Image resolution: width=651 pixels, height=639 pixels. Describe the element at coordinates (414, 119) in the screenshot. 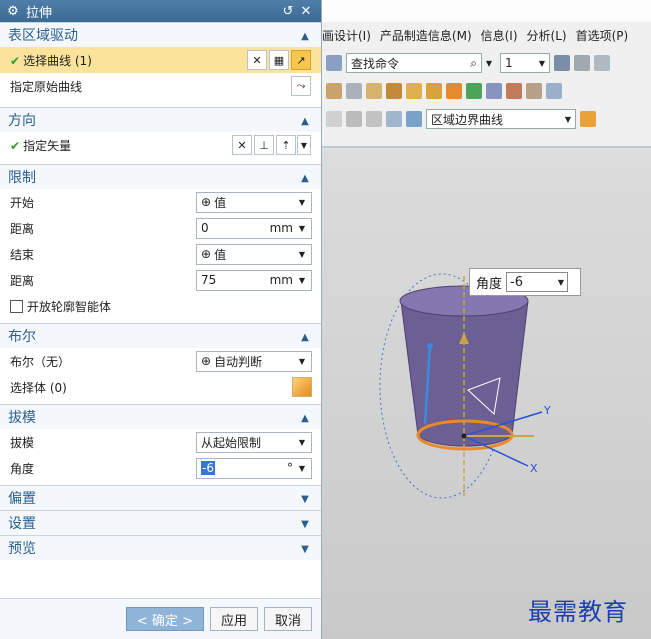

I see `sketch-view-icon` at that location.